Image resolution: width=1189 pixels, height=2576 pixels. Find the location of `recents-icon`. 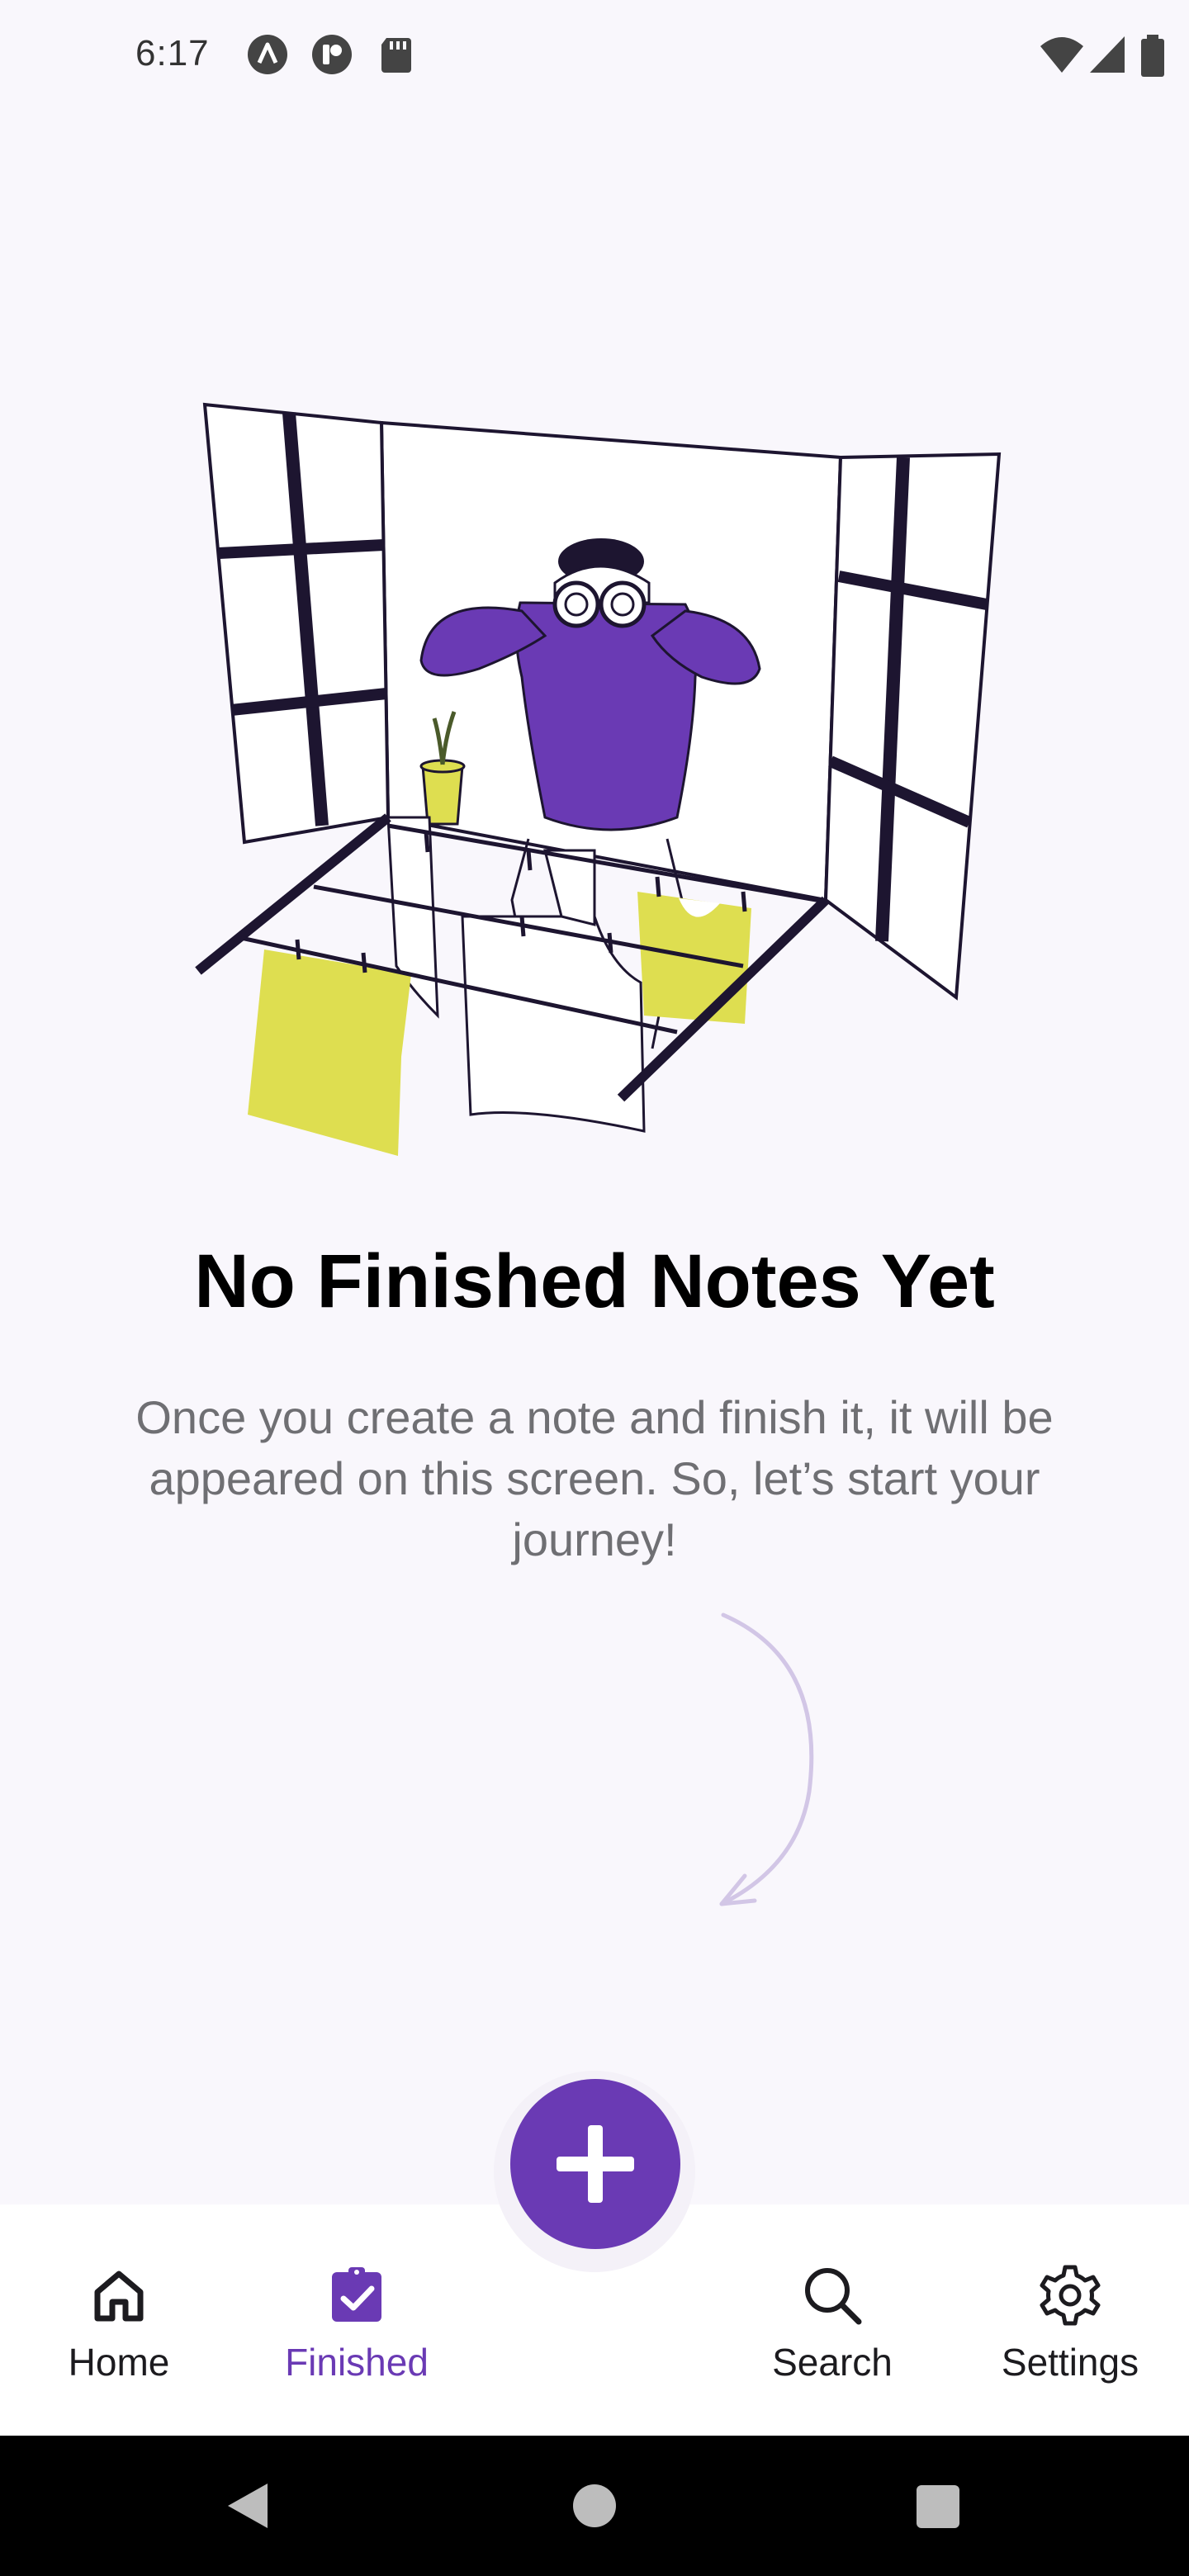

recents-icon is located at coordinates (937, 2506).